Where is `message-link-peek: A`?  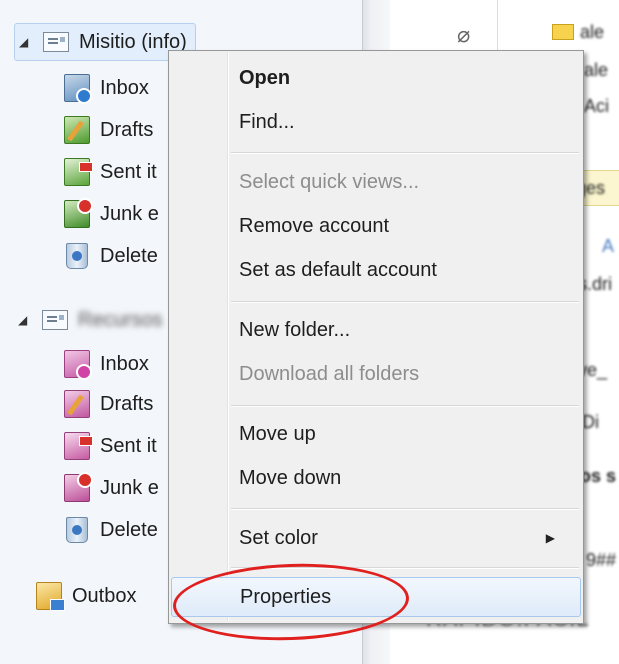
message-link-peek: A is located at coordinates (608, 246).